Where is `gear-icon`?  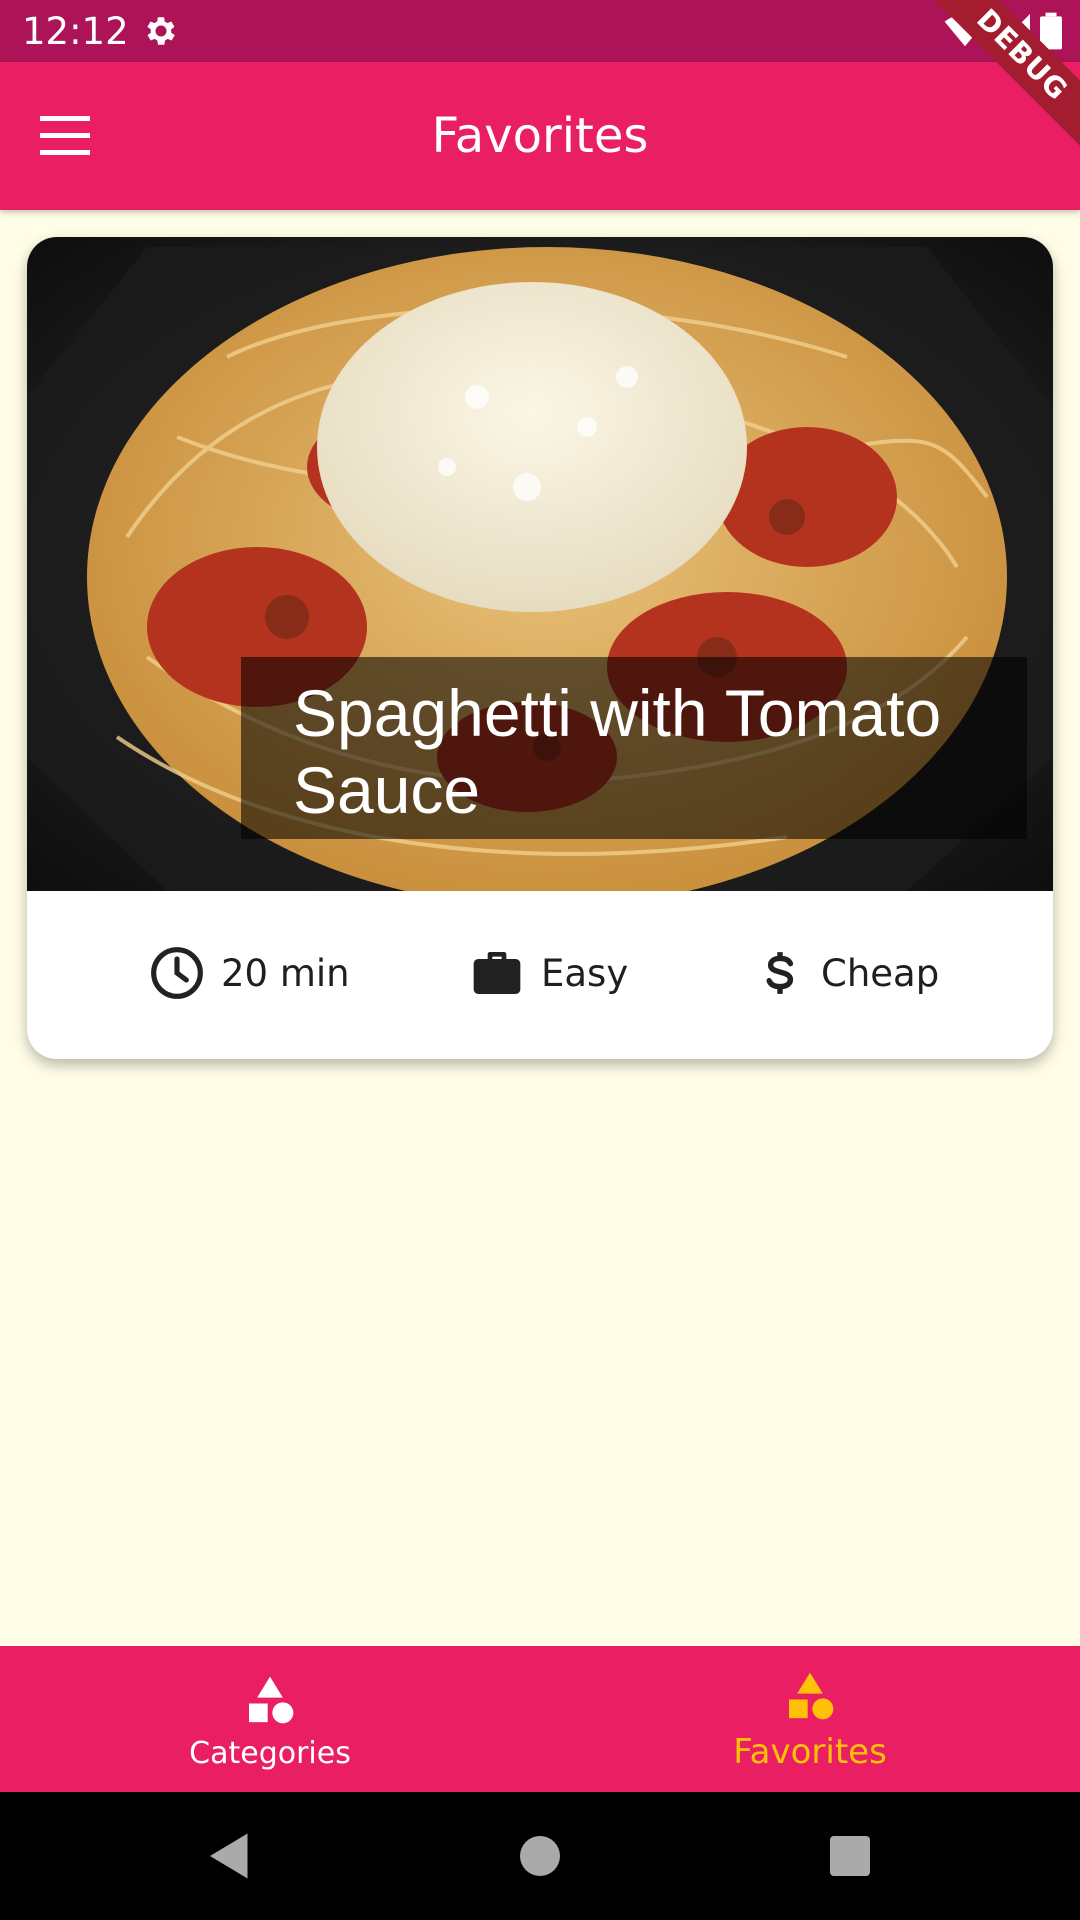 gear-icon is located at coordinates (161, 31).